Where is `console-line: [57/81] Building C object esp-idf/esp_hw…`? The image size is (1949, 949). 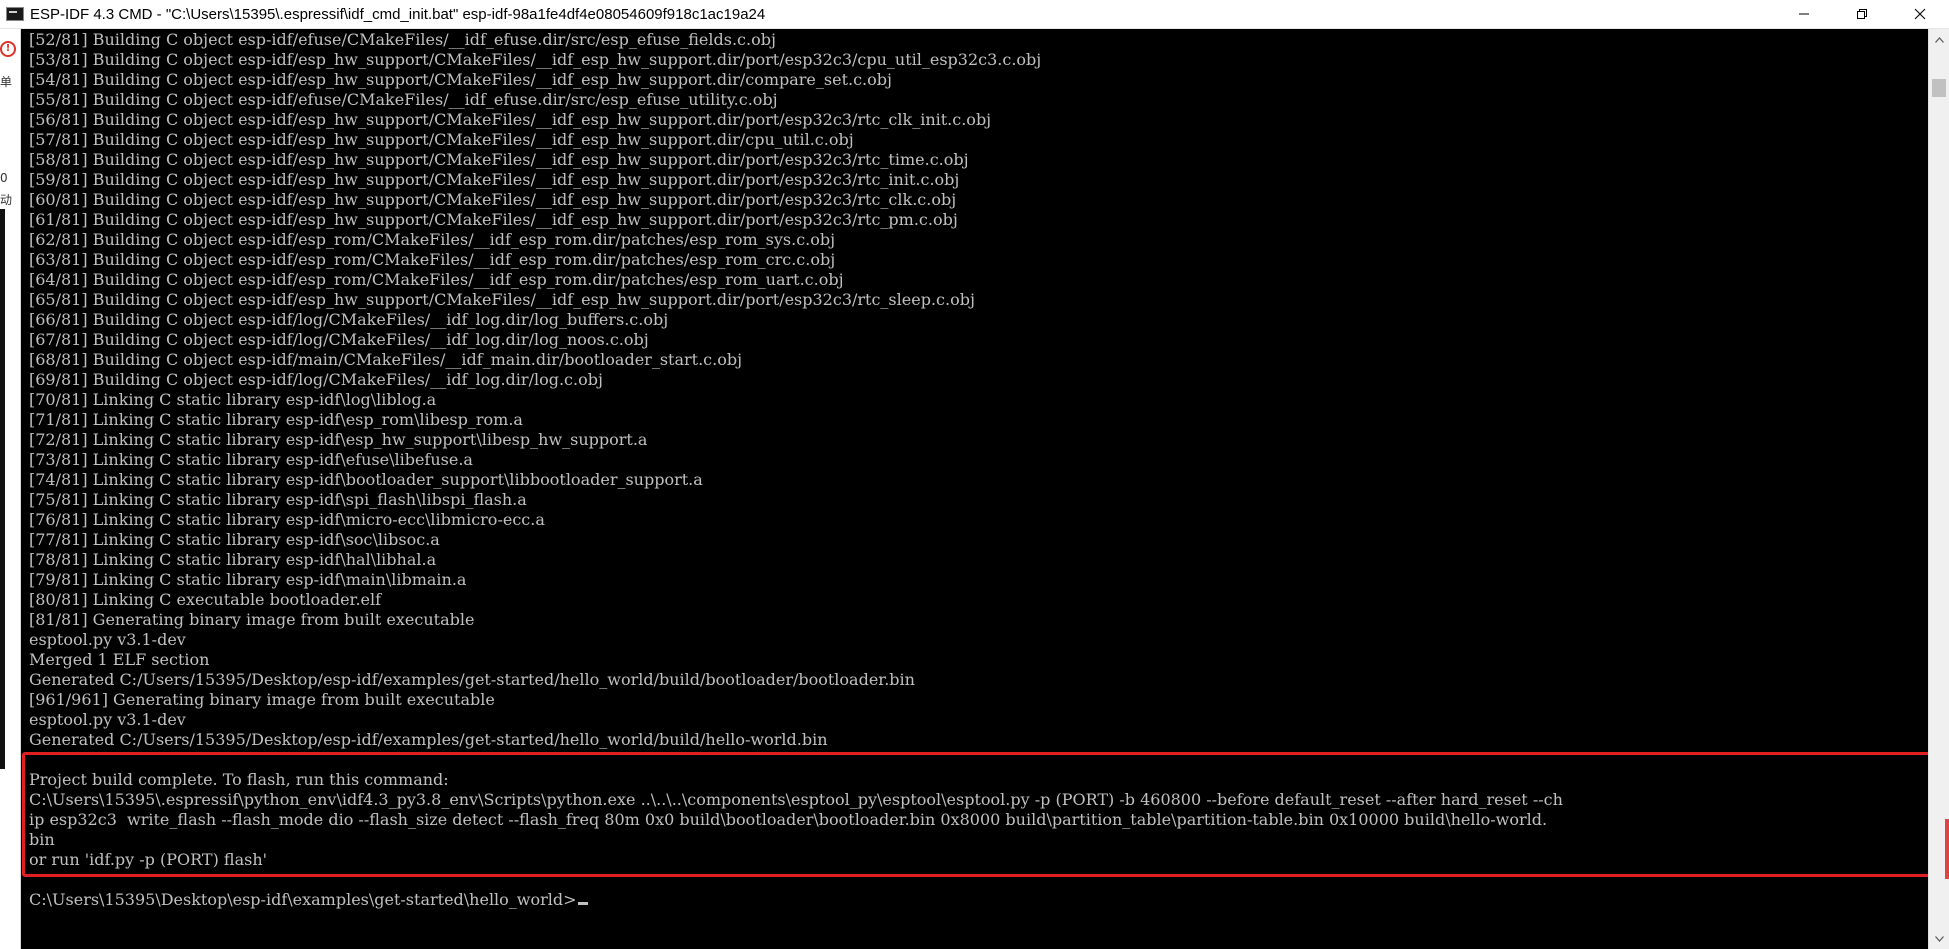
console-line: [57/81] Building C object esp-idf/esp_hw… is located at coordinates (441, 139).